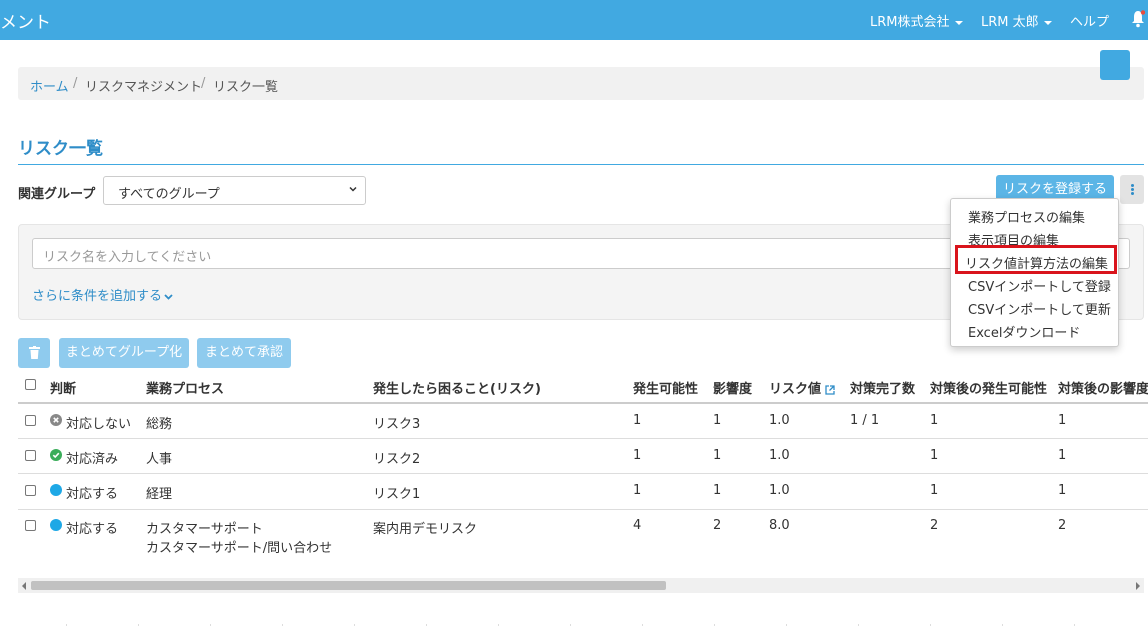  Describe the element at coordinates (159, 494) in the screenshot. I see `process-cell: 経理` at that location.